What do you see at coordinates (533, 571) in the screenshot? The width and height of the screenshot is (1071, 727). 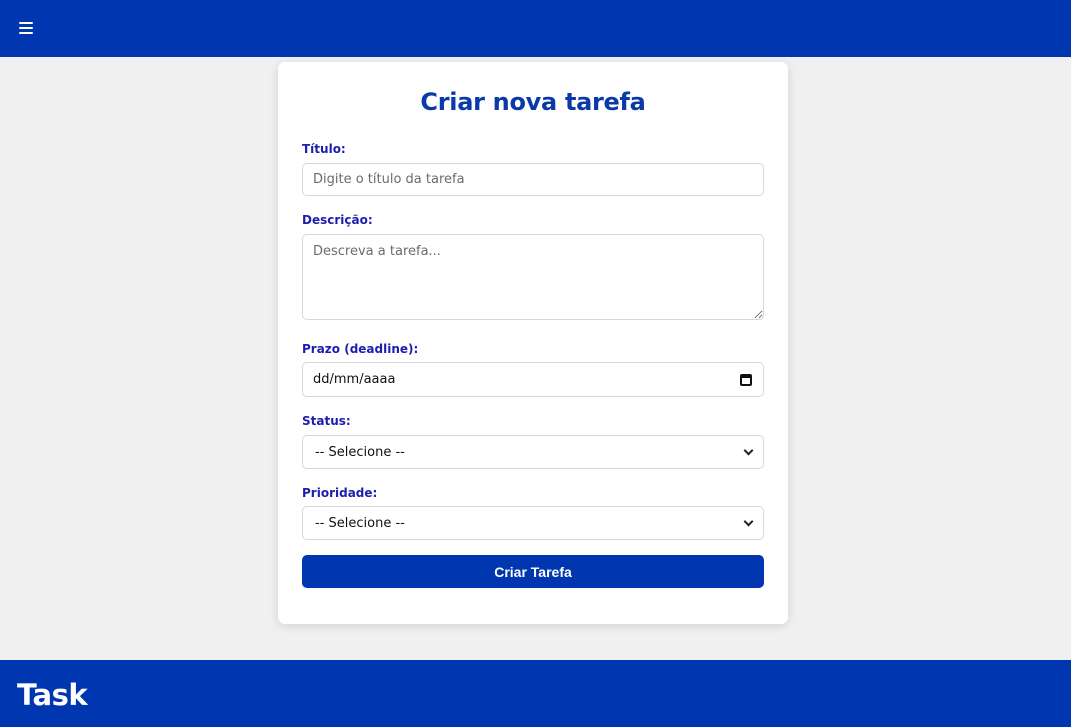 I see `create-task-button: Criar Tarefa` at bounding box center [533, 571].